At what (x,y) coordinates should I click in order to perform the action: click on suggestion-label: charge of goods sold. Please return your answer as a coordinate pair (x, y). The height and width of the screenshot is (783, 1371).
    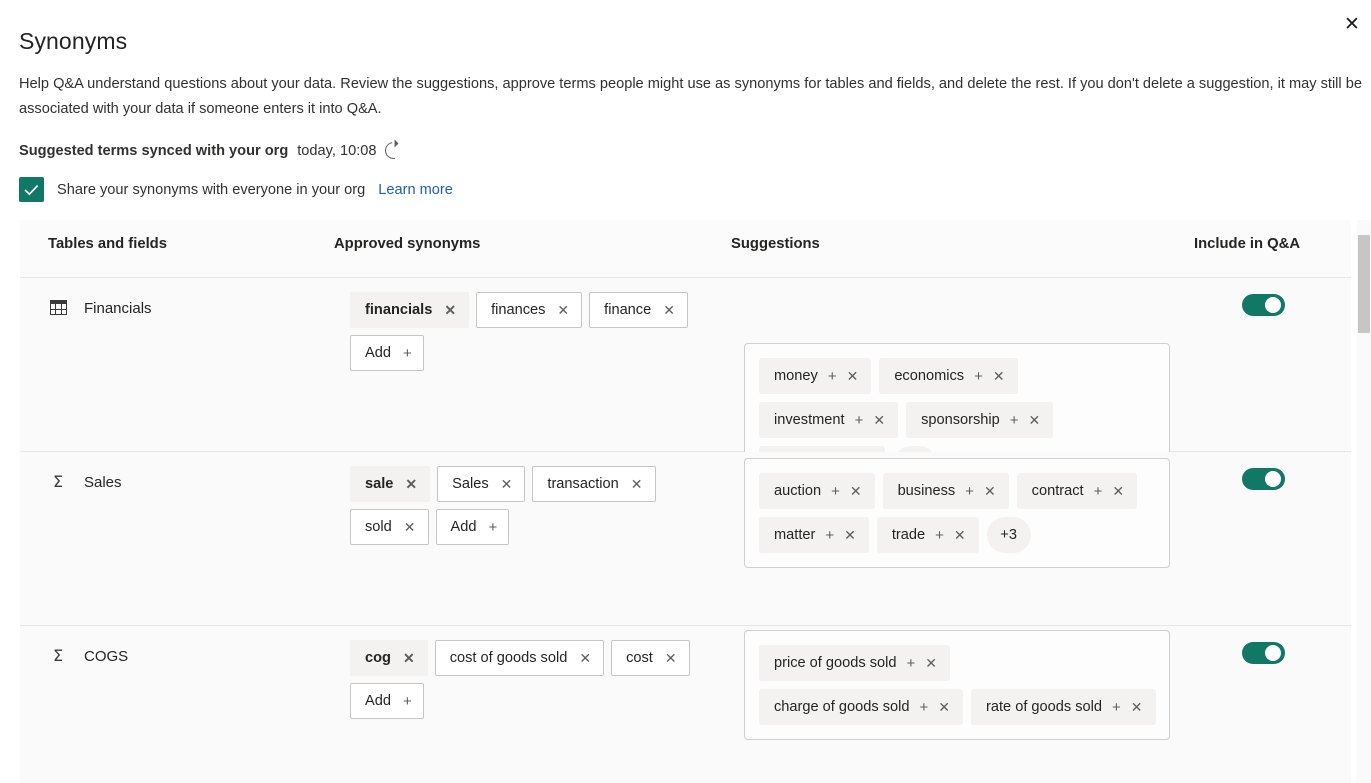
    Looking at the image, I should click on (842, 707).